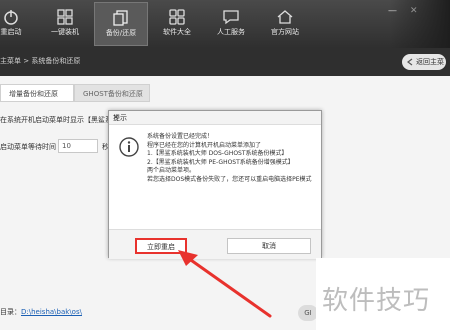 This screenshot has height=330, width=450. What do you see at coordinates (420, 24) in the screenshot?
I see `toolbar-corner-shade` at bounding box center [420, 24].